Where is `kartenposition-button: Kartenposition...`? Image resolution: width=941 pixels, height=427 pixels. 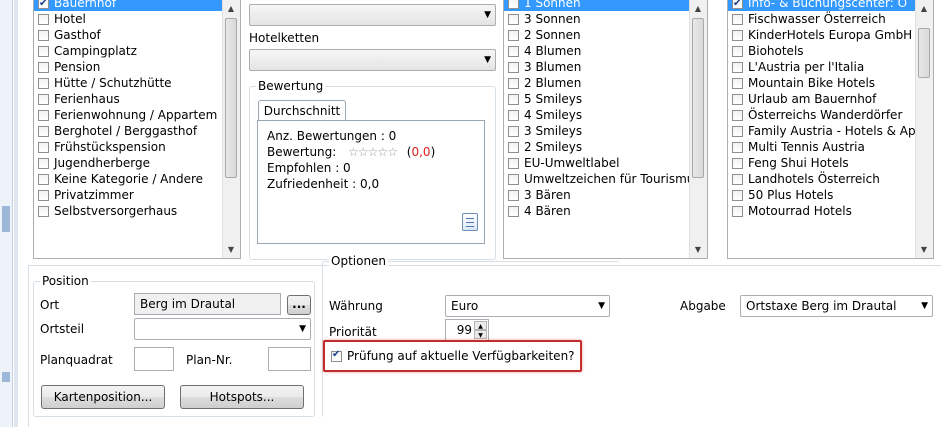 kartenposition-button: Kartenposition... is located at coordinates (103, 397).